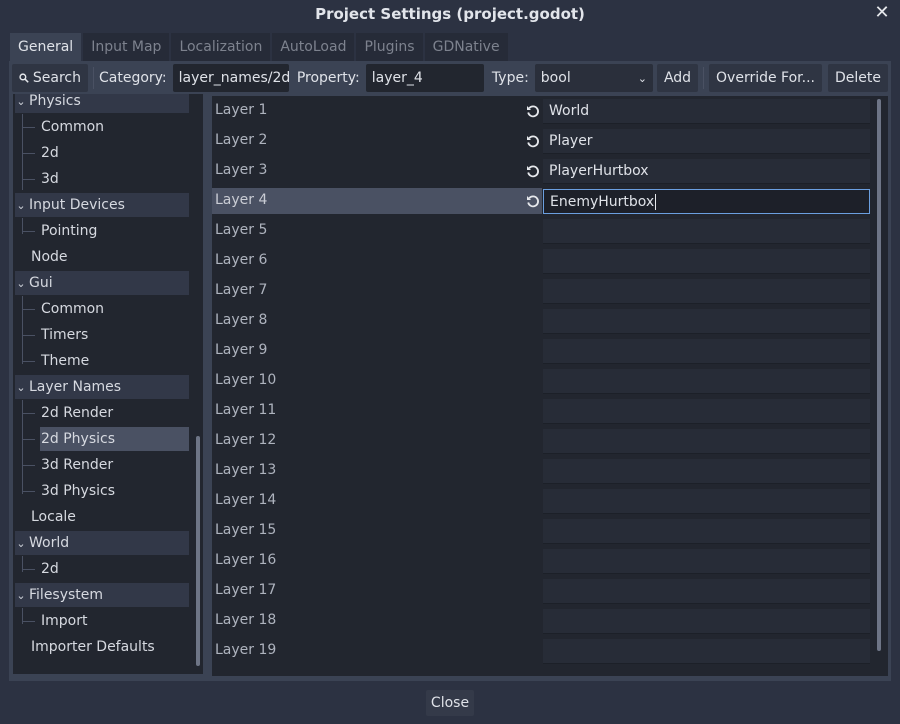 This screenshot has width=900, height=724. What do you see at coordinates (24, 78) in the screenshot?
I see `search-icon` at bounding box center [24, 78].